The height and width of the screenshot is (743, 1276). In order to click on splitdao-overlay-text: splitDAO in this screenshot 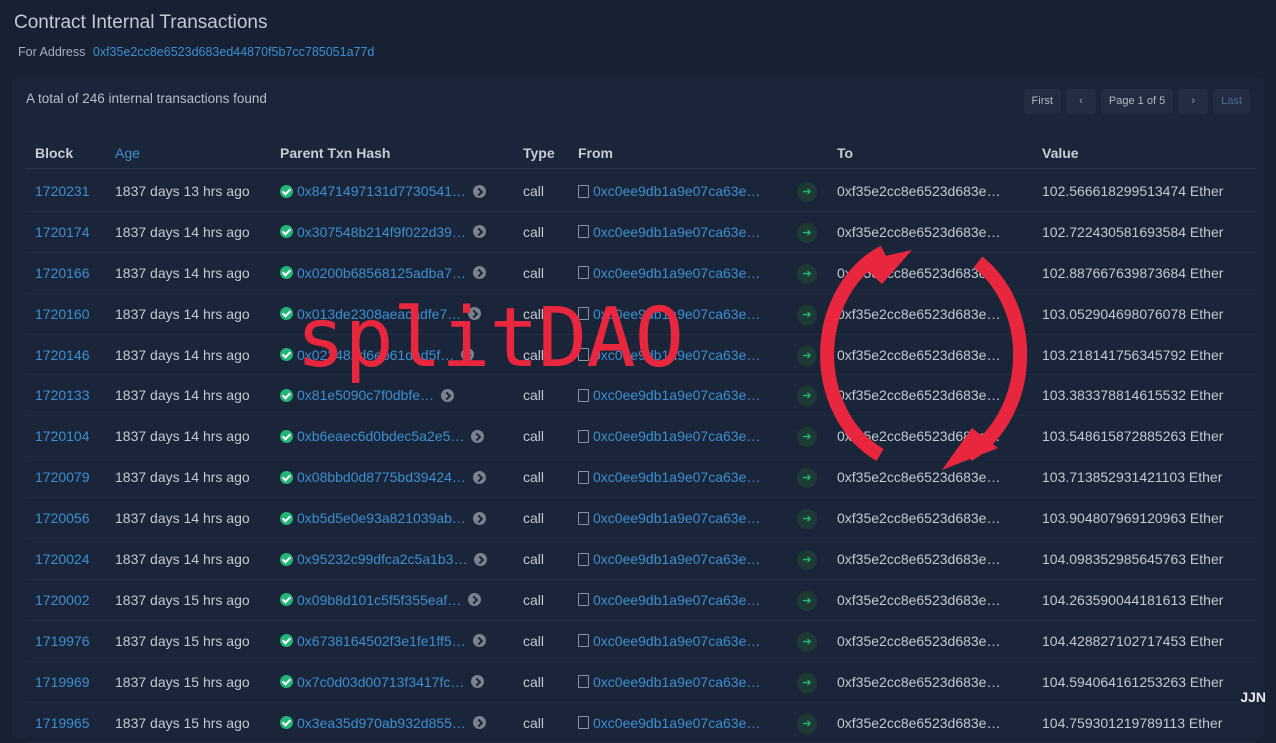, I will do `click(490, 338)`.